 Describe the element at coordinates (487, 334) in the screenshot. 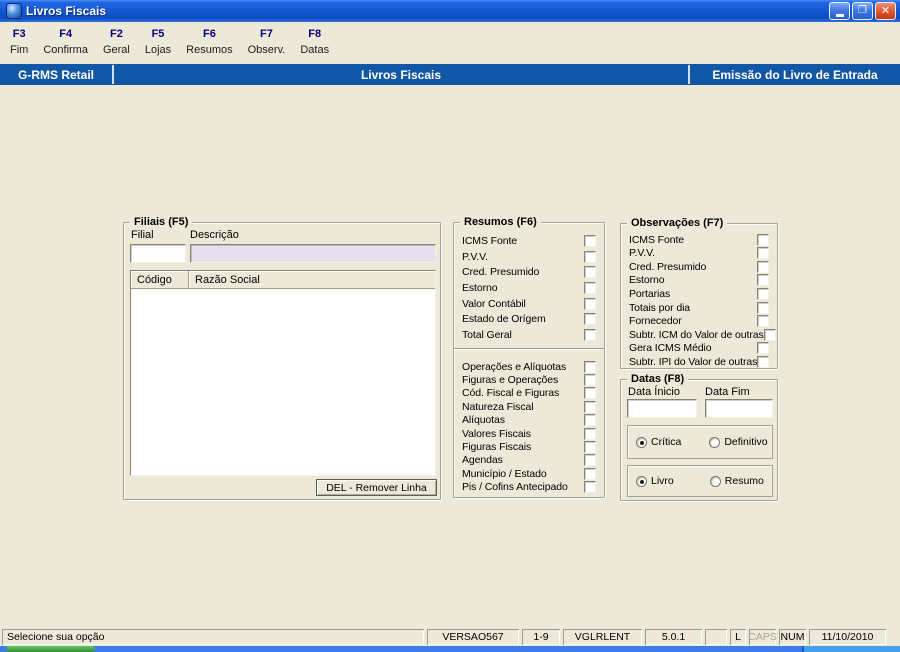

I see `checkbox-label: Total Geral` at that location.